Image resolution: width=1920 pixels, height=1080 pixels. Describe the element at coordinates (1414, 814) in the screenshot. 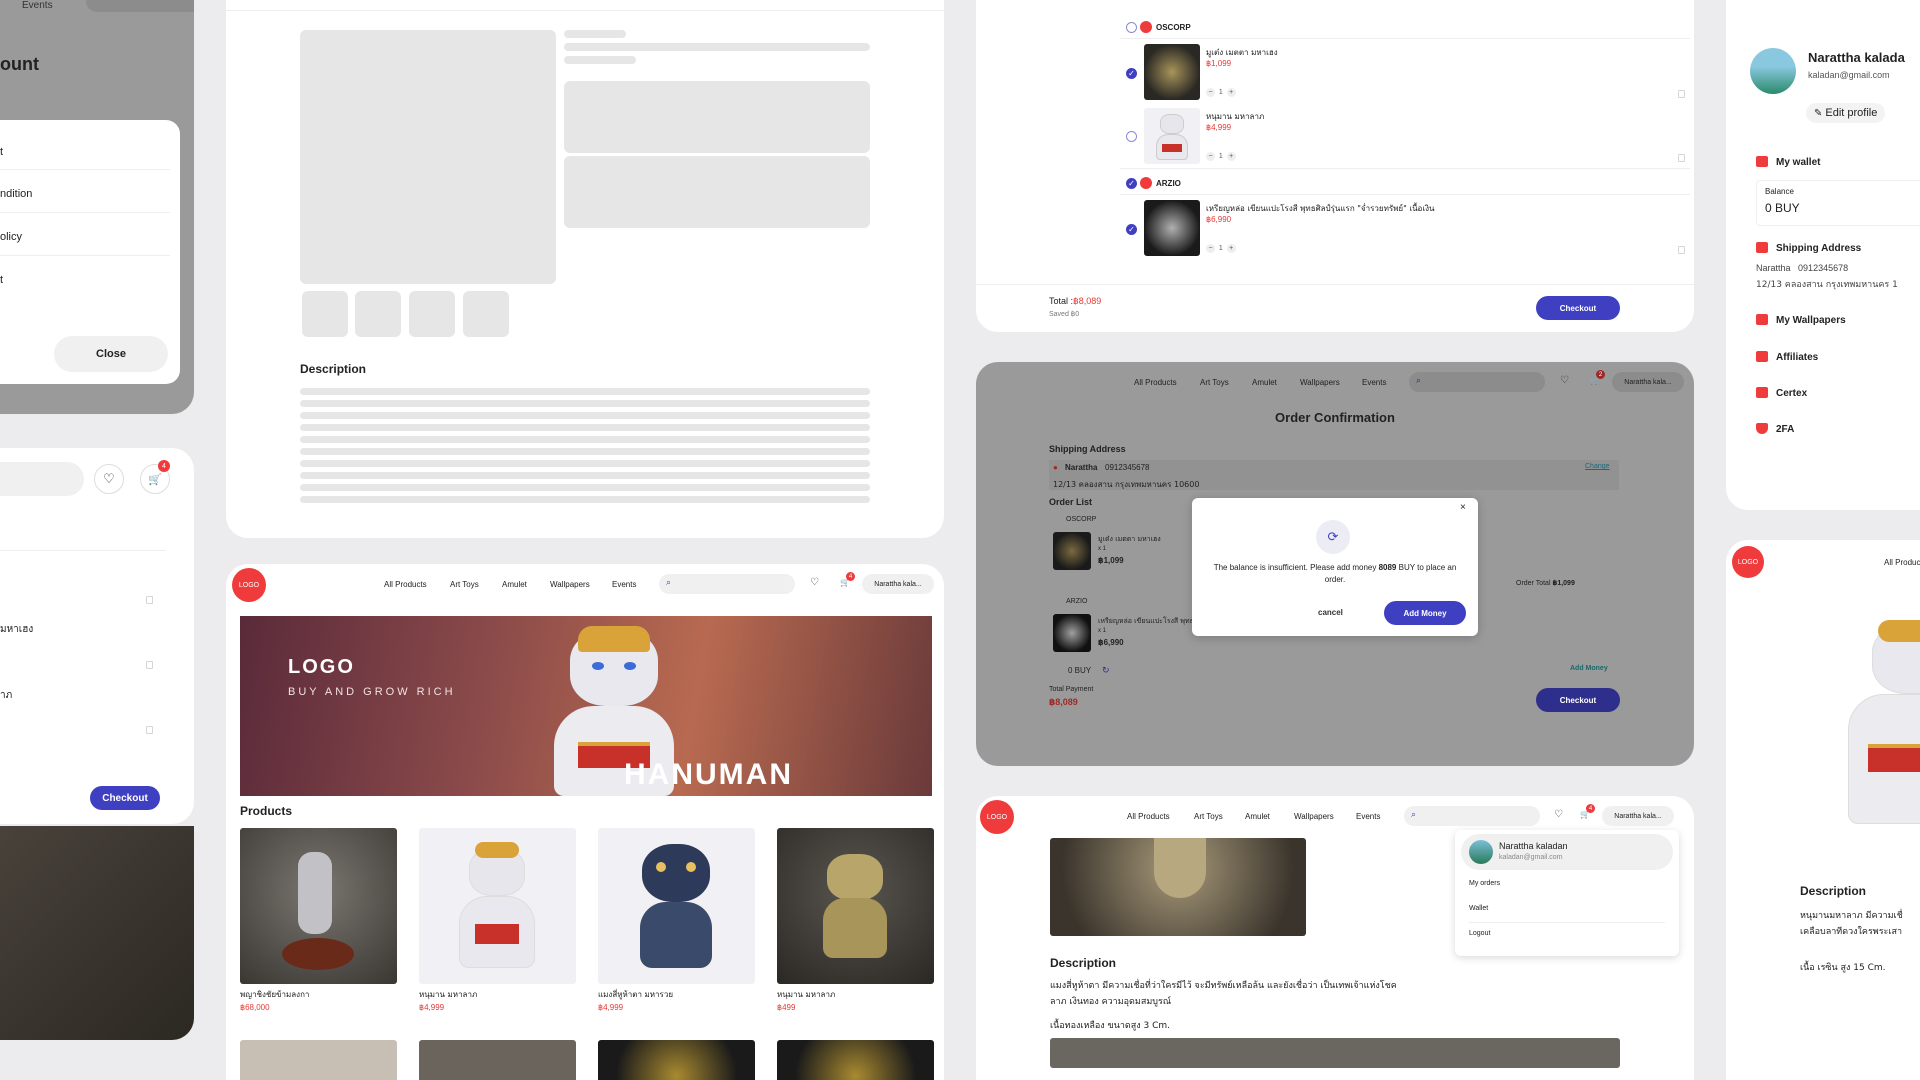

I see `search-icon: ⌕` at that location.